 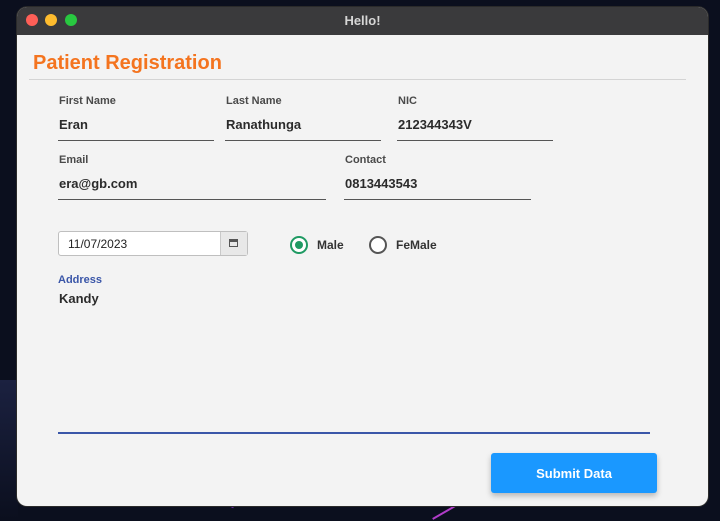 I want to click on contact-underline, so click(x=437, y=199).